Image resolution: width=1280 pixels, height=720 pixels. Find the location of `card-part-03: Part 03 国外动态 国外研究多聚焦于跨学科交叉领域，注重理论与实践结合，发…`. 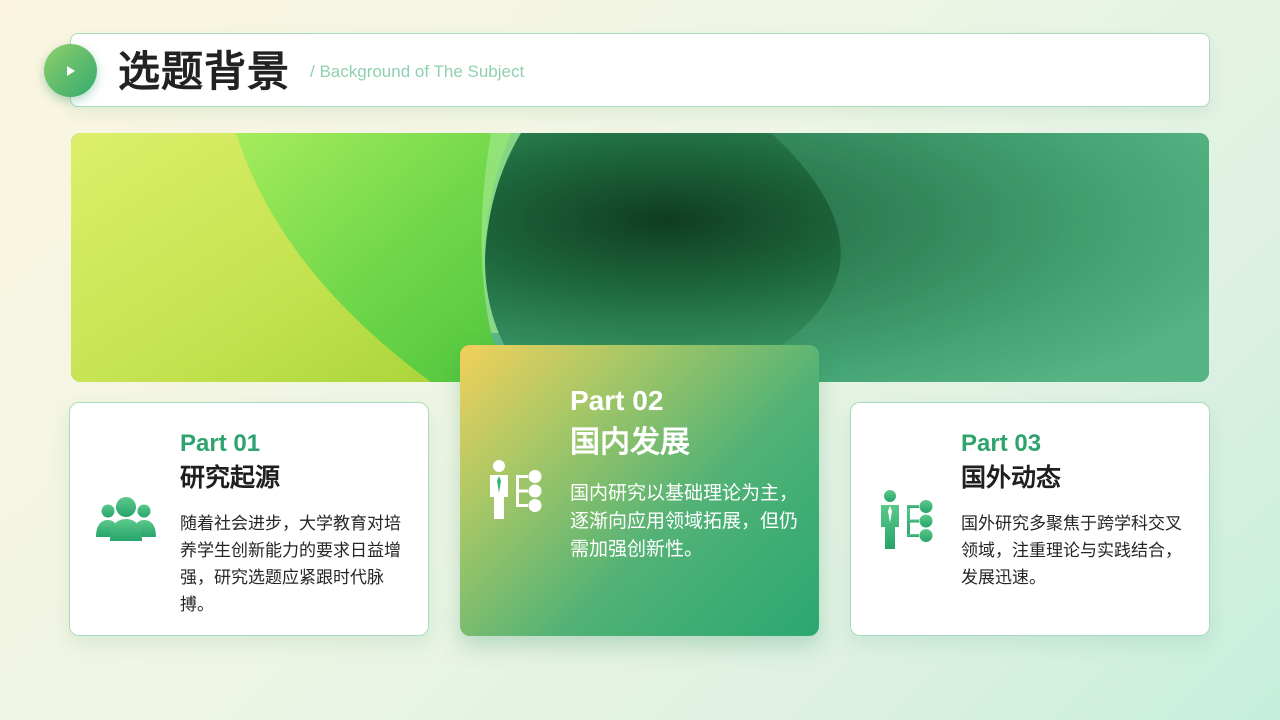

card-part-03: Part 03 国外动态 国外研究多聚焦于跨学科交叉领域，注重理论与实践结合，发… is located at coordinates (1030, 519).